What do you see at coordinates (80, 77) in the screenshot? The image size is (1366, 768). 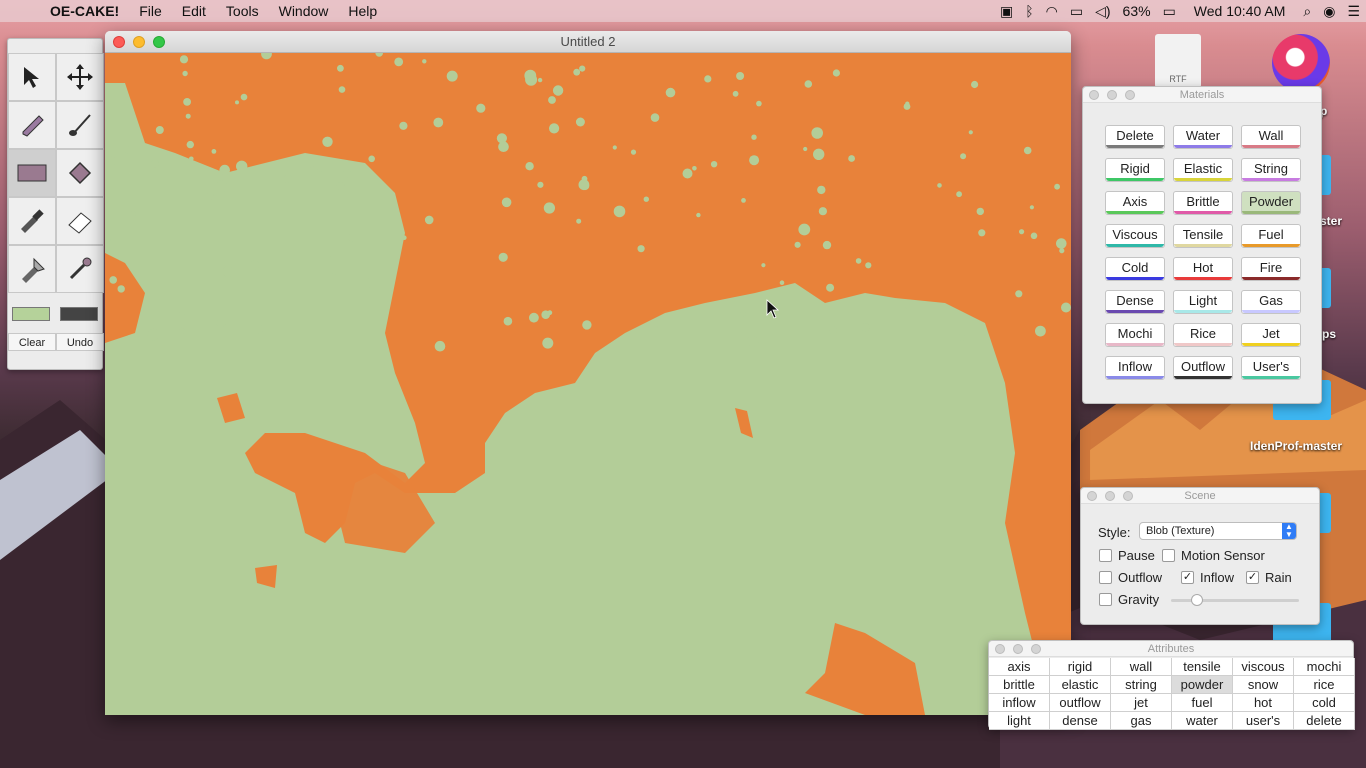 I see `move-icon` at bounding box center [80, 77].